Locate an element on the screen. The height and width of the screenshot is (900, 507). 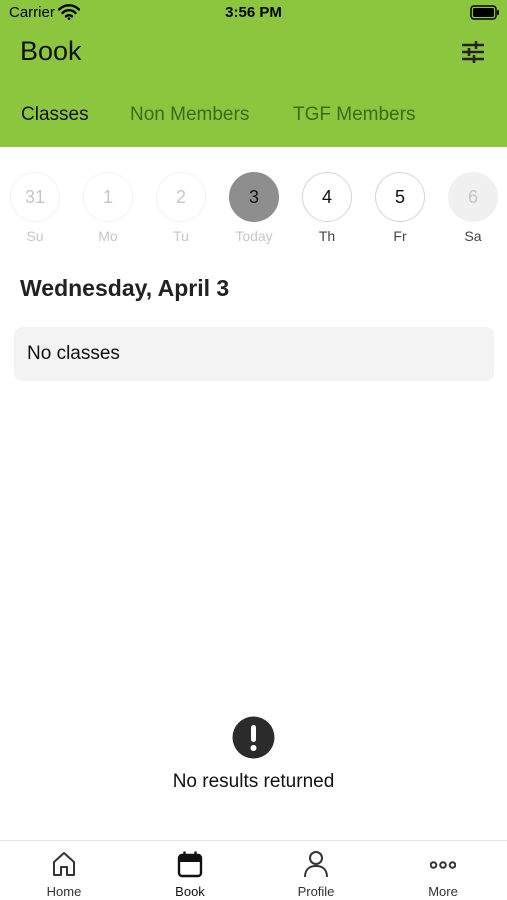
battery-icon is located at coordinates (484, 12).